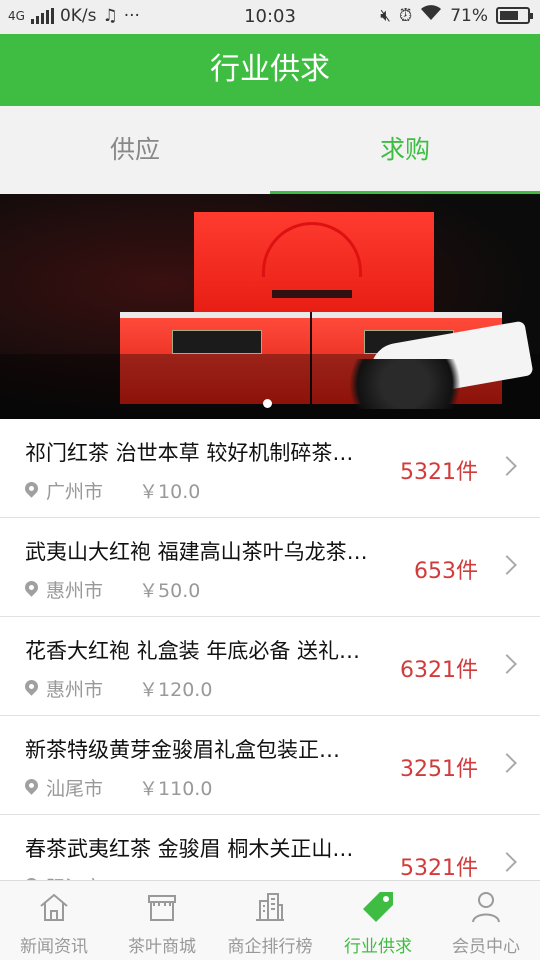  Describe the element at coordinates (378, 947) in the screenshot. I see `nav-label: 行业供求` at that location.